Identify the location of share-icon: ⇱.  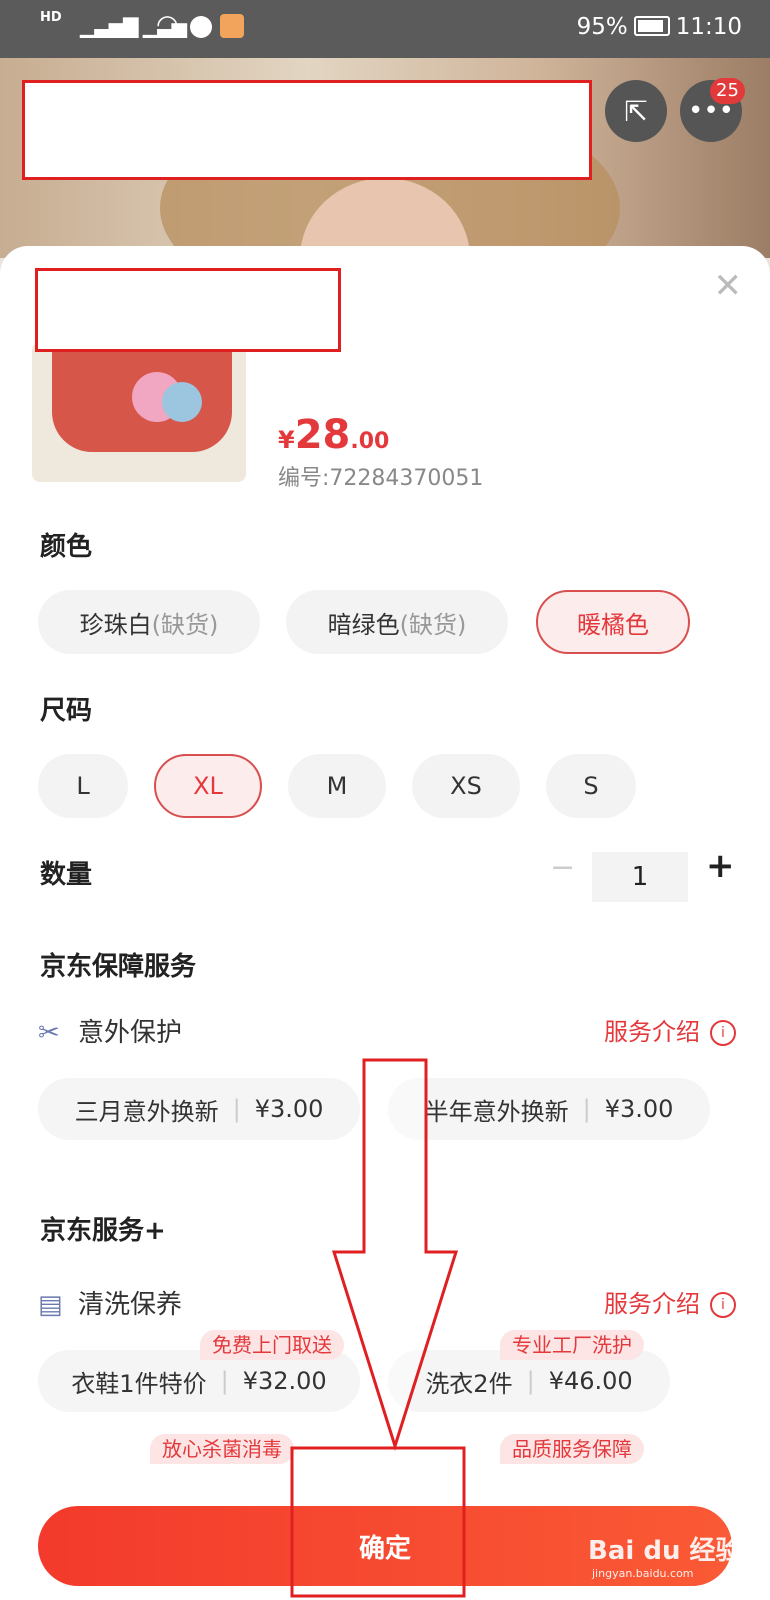
(636, 111).